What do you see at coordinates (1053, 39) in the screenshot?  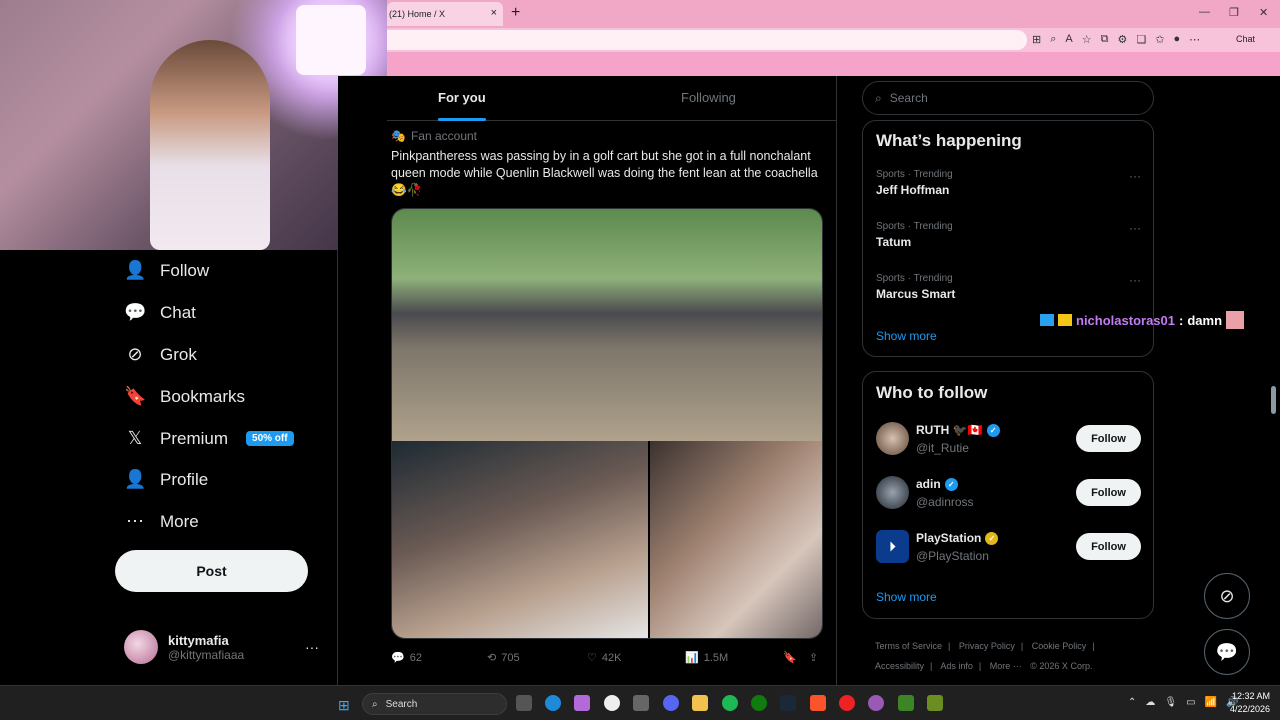 I see `zoom-icon: ⌕` at bounding box center [1053, 39].